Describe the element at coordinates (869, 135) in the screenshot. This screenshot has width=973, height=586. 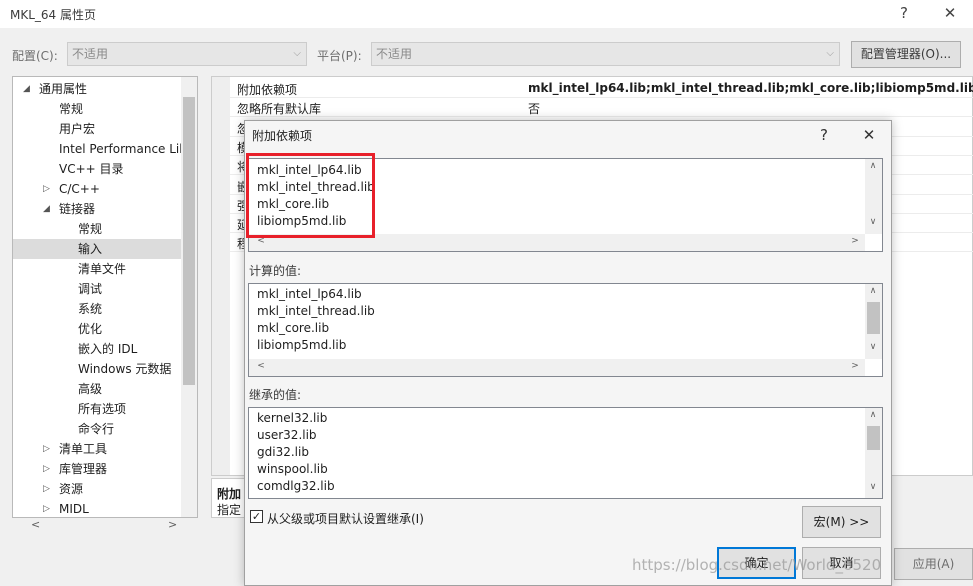
I see `dialog-close-button: ✕` at that location.